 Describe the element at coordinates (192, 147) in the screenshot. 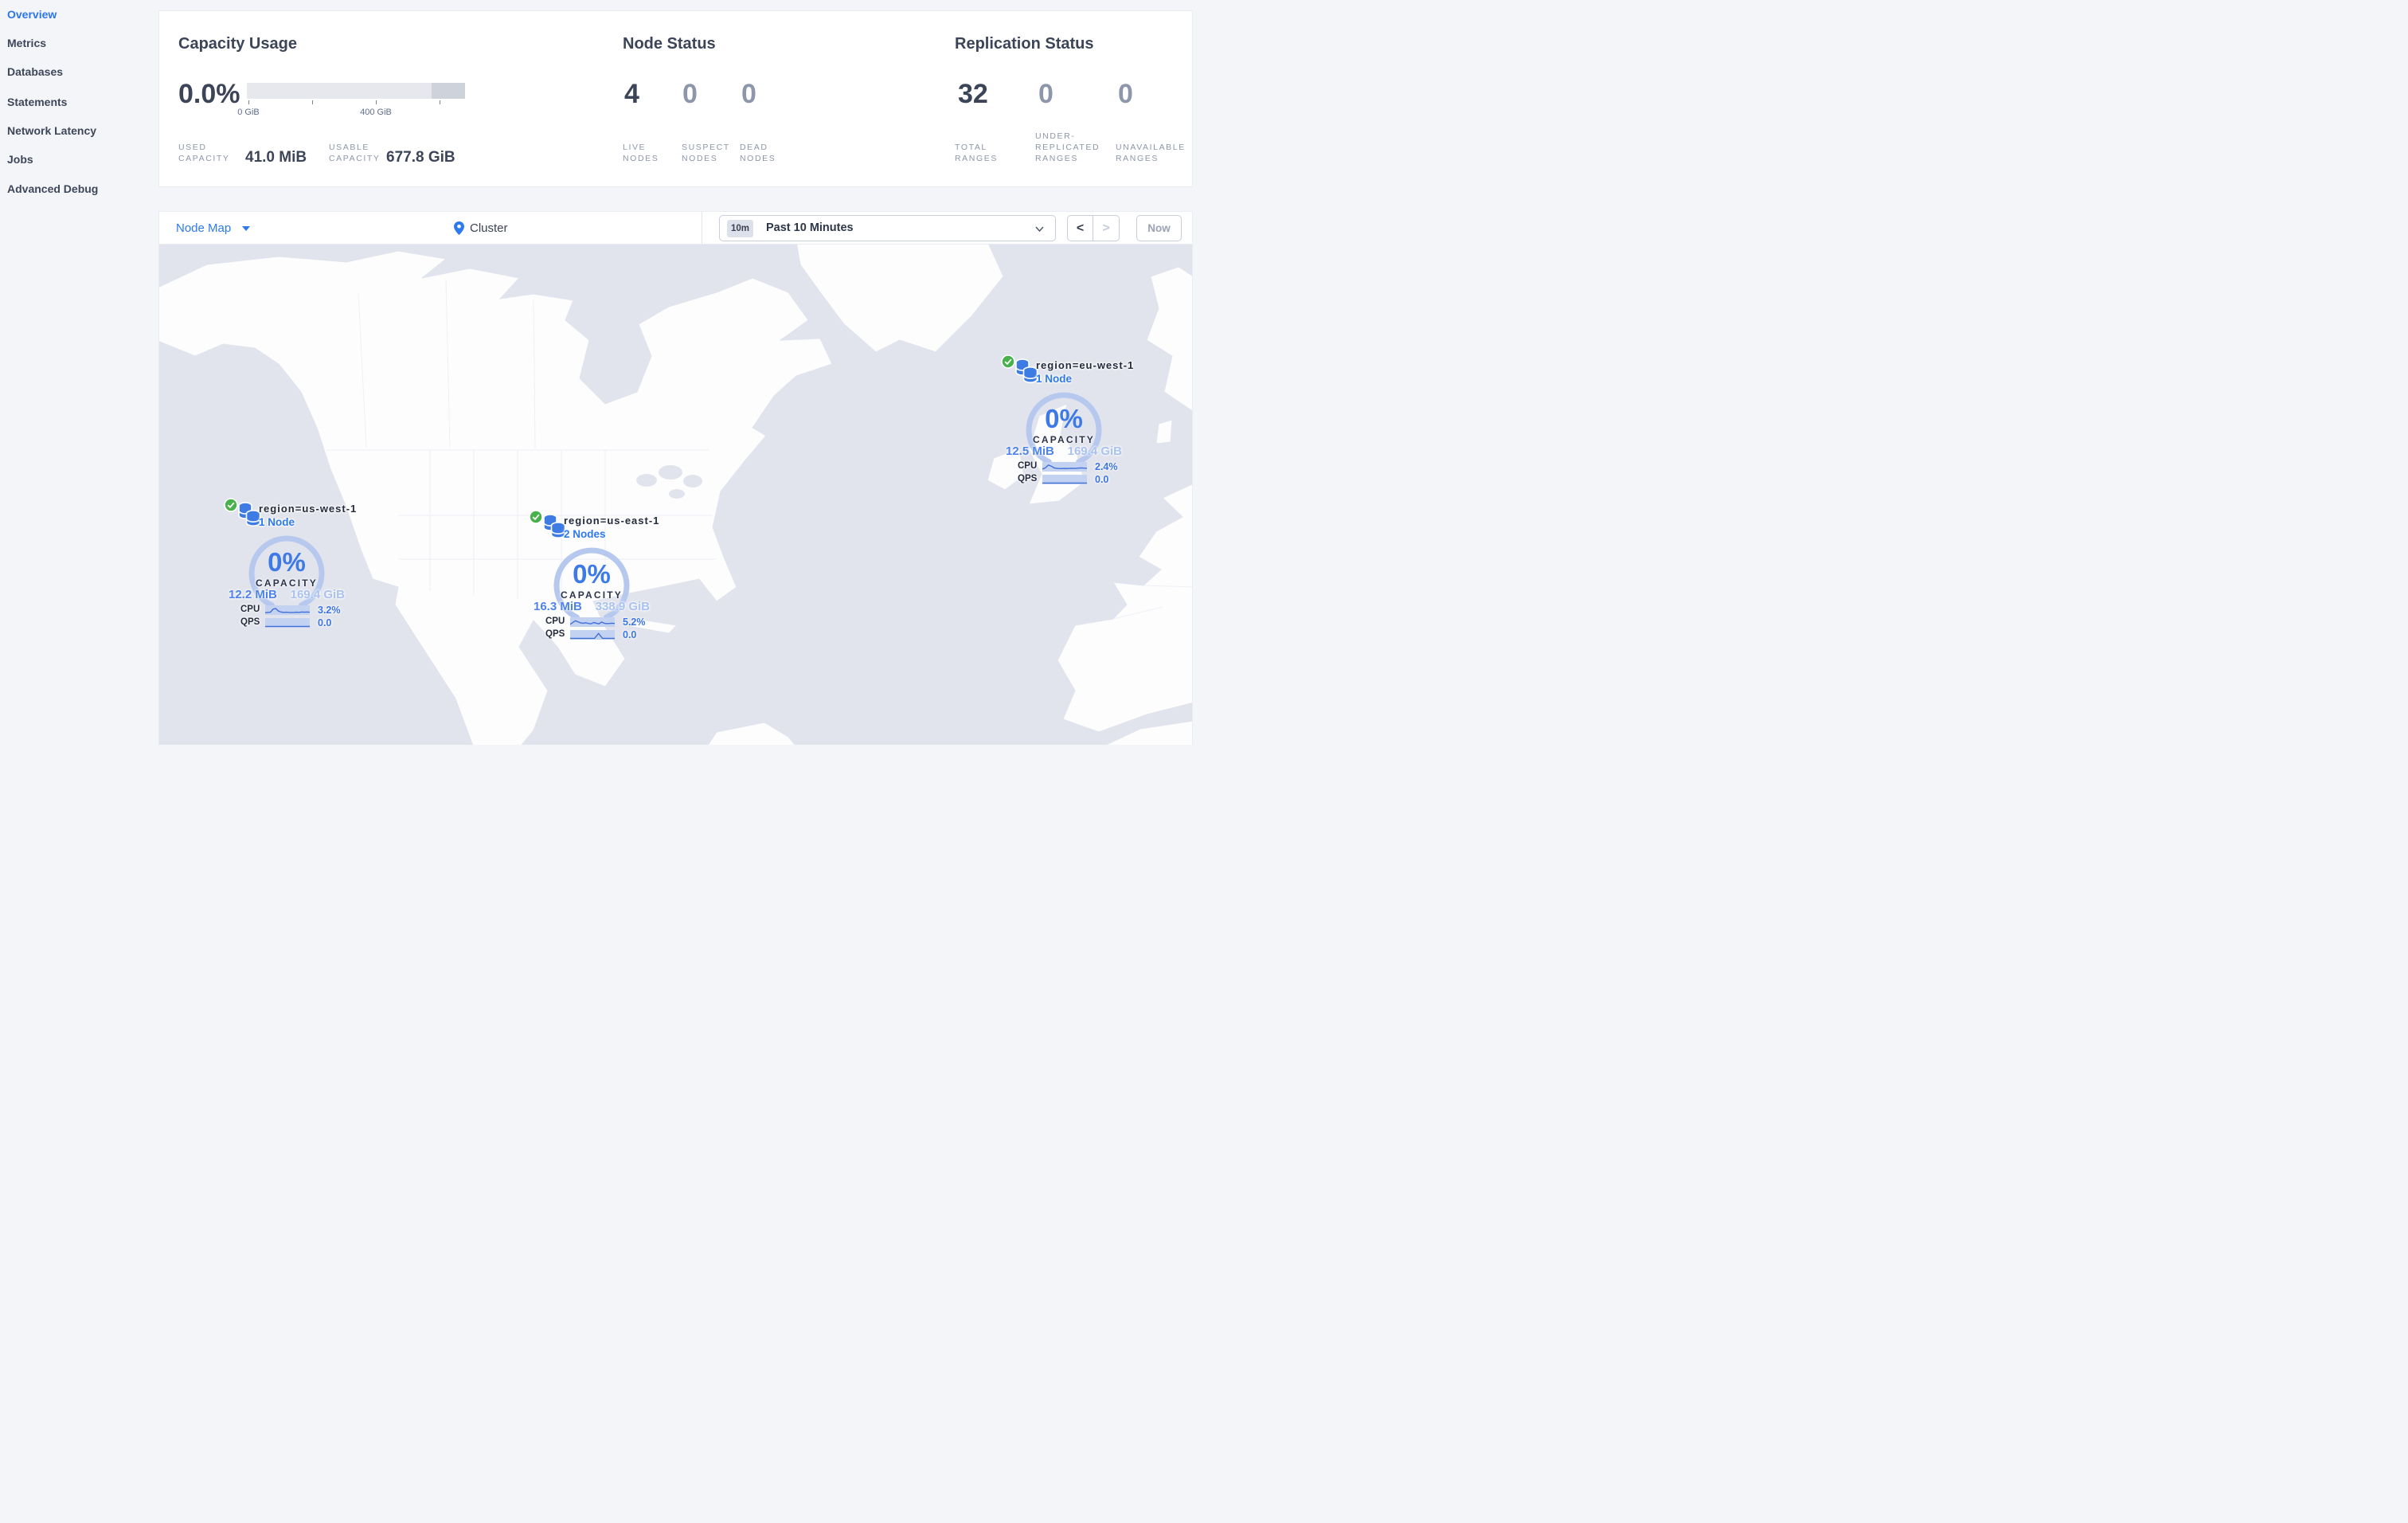

I see `used-capacity-label-line1: USED` at that location.